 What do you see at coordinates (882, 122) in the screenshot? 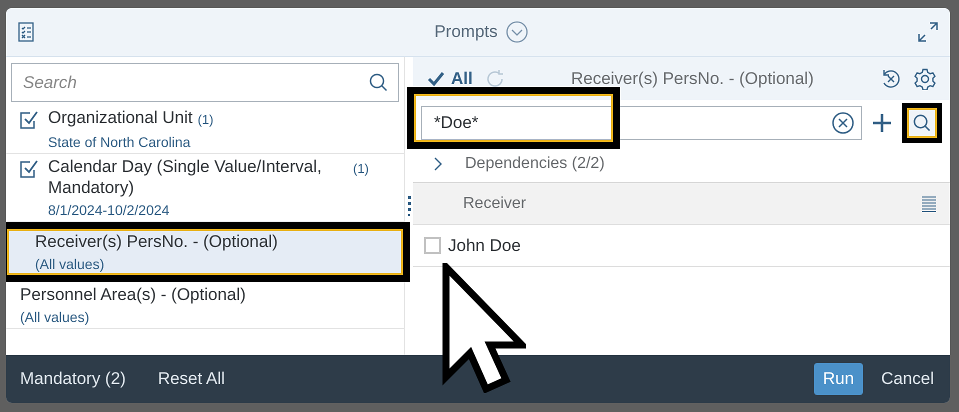
I see `add-icon` at bounding box center [882, 122].